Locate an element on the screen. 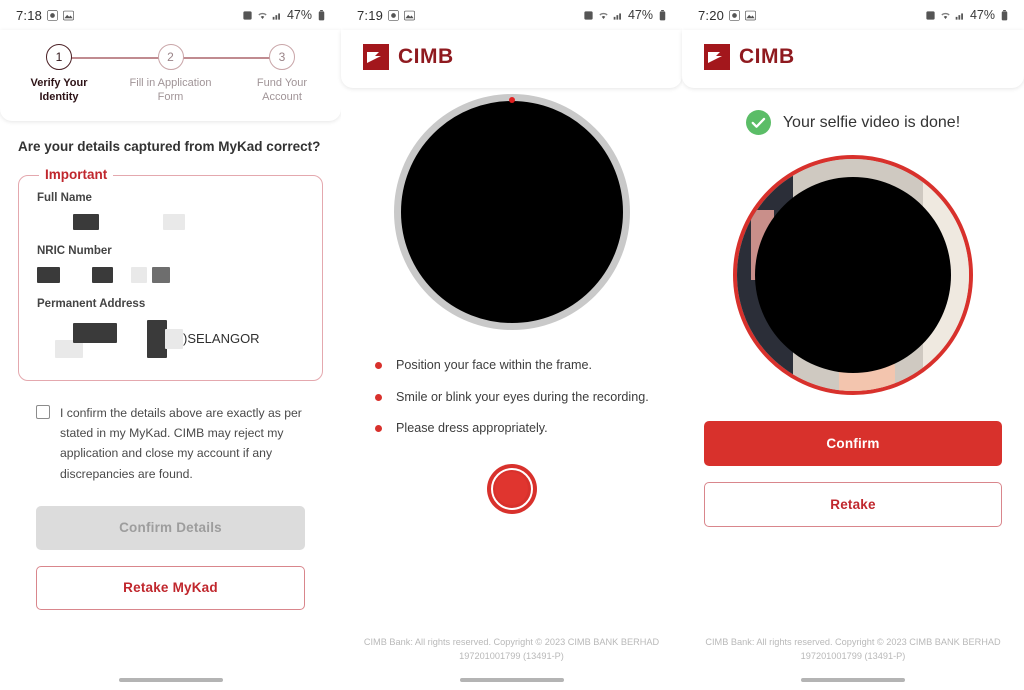 The image size is (1024, 690). stepper-step-3: 3 Fund Your Account is located at coordinates (282, 74).